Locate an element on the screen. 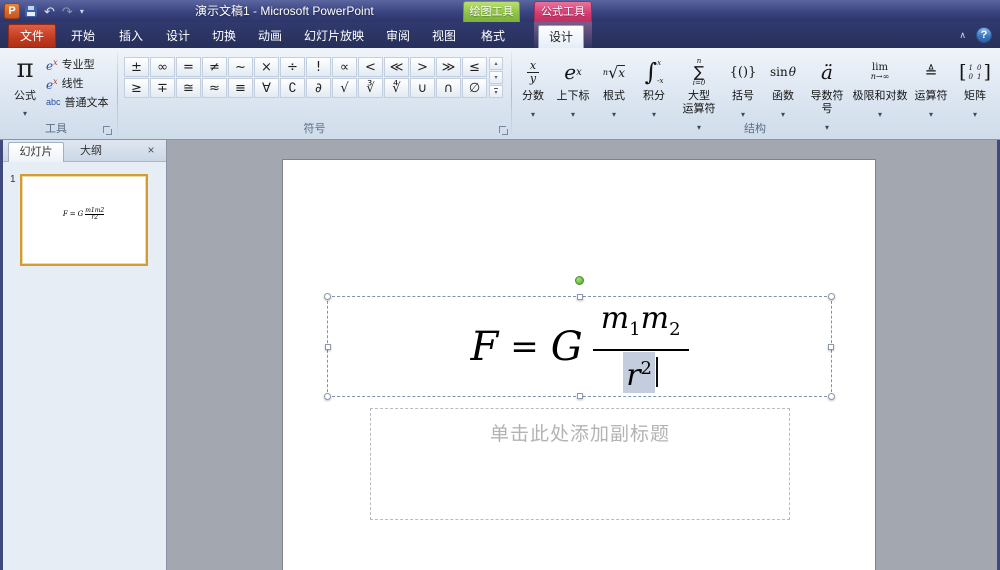  symbol-button: ≠ is located at coordinates (214, 67).